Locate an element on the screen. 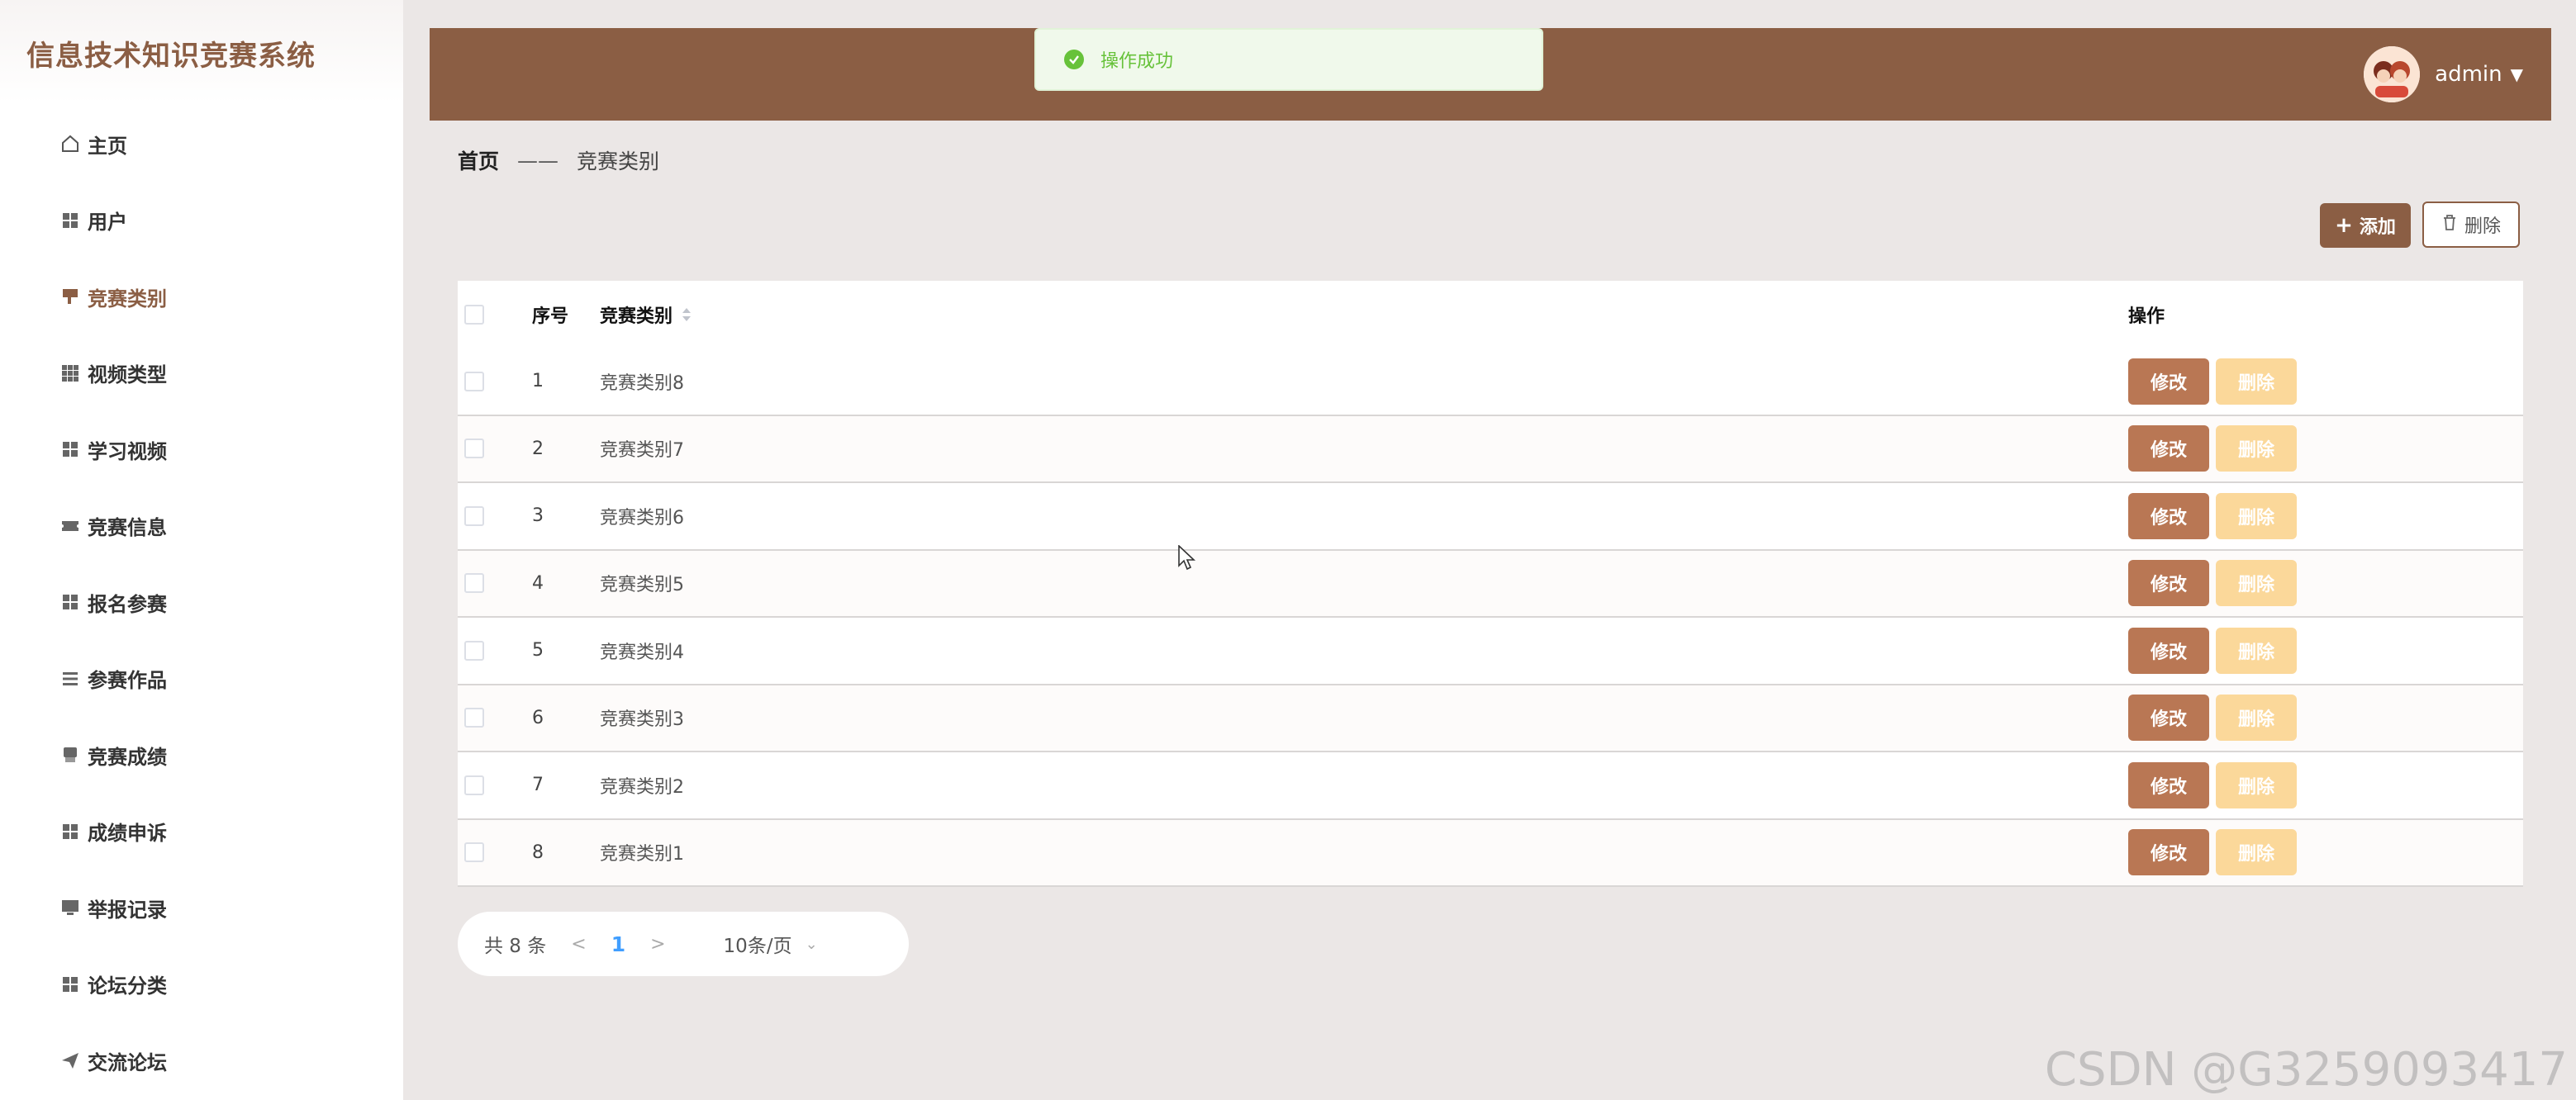 This screenshot has width=2576, height=1100. select-all-checkbox is located at coordinates (474, 315).